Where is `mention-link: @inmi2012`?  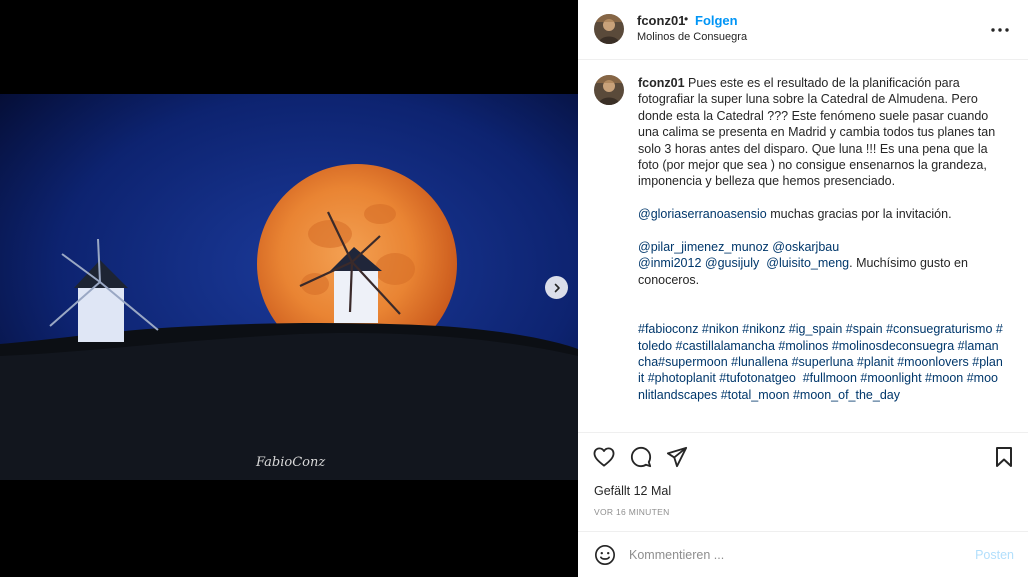
mention-link: @inmi2012 is located at coordinates (669, 263).